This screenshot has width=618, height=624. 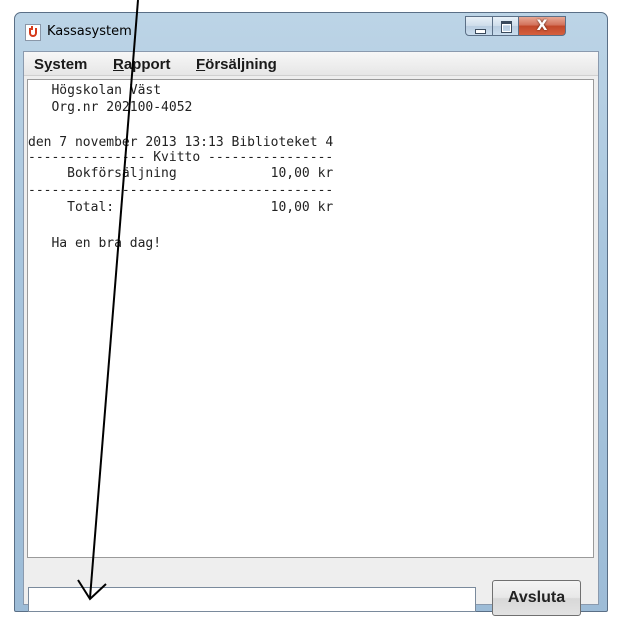 I want to click on receipt-line: Total: 10,00 kr, so click(x=181, y=207).